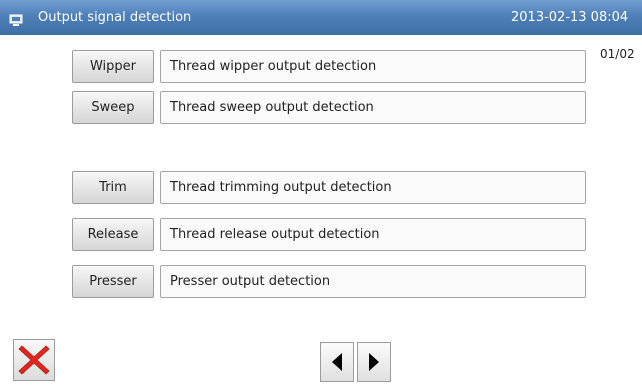 Image resolution: width=642 pixels, height=387 pixels. I want to click on output-row-release: Release Thread release output detection, so click(329, 234).